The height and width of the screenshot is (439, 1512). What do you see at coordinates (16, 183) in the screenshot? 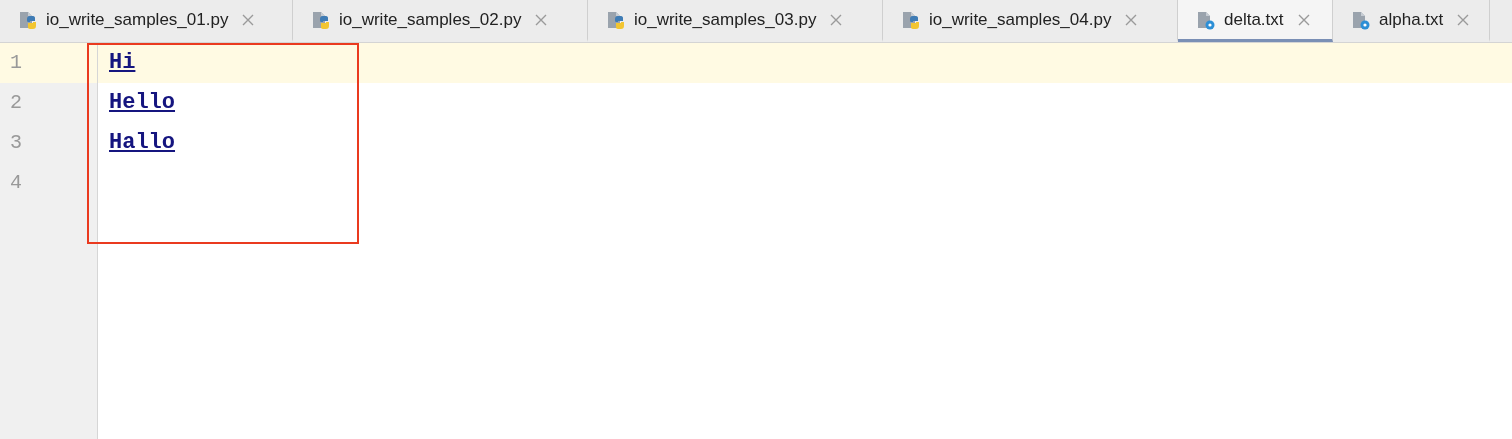
I see `line-number: 4` at bounding box center [16, 183].